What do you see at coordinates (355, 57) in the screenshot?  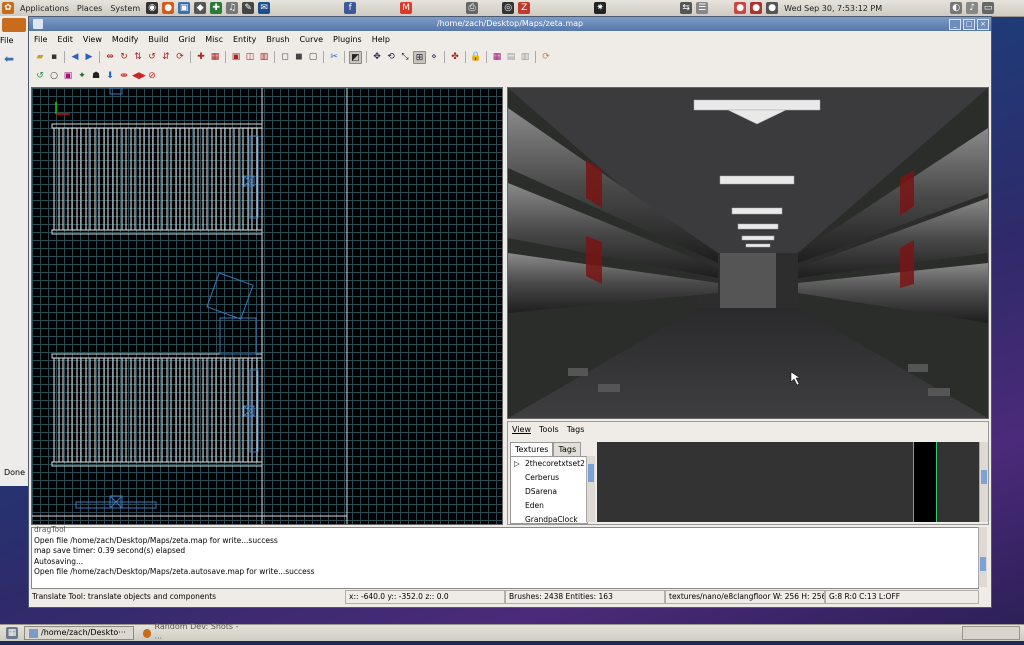 I see `change-view-icon: ◩` at bounding box center [355, 57].